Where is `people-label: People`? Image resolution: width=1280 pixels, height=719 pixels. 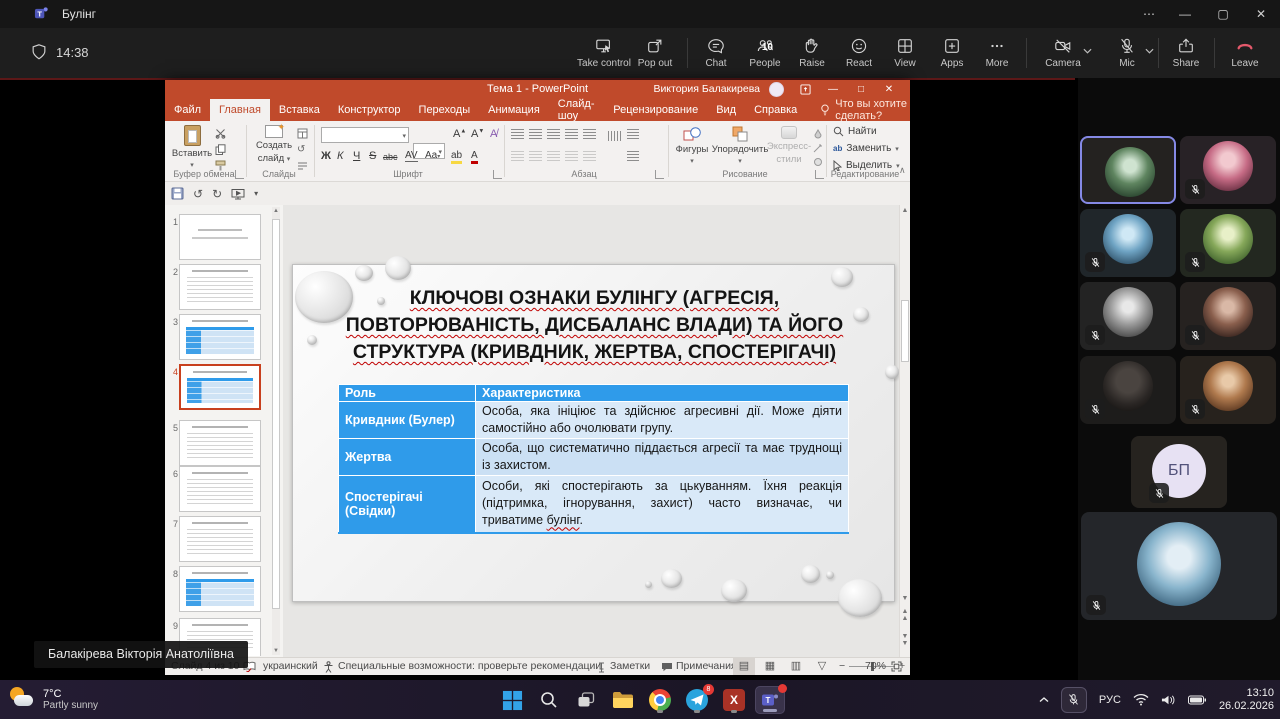
people-label: People is located at coordinates (765, 63).